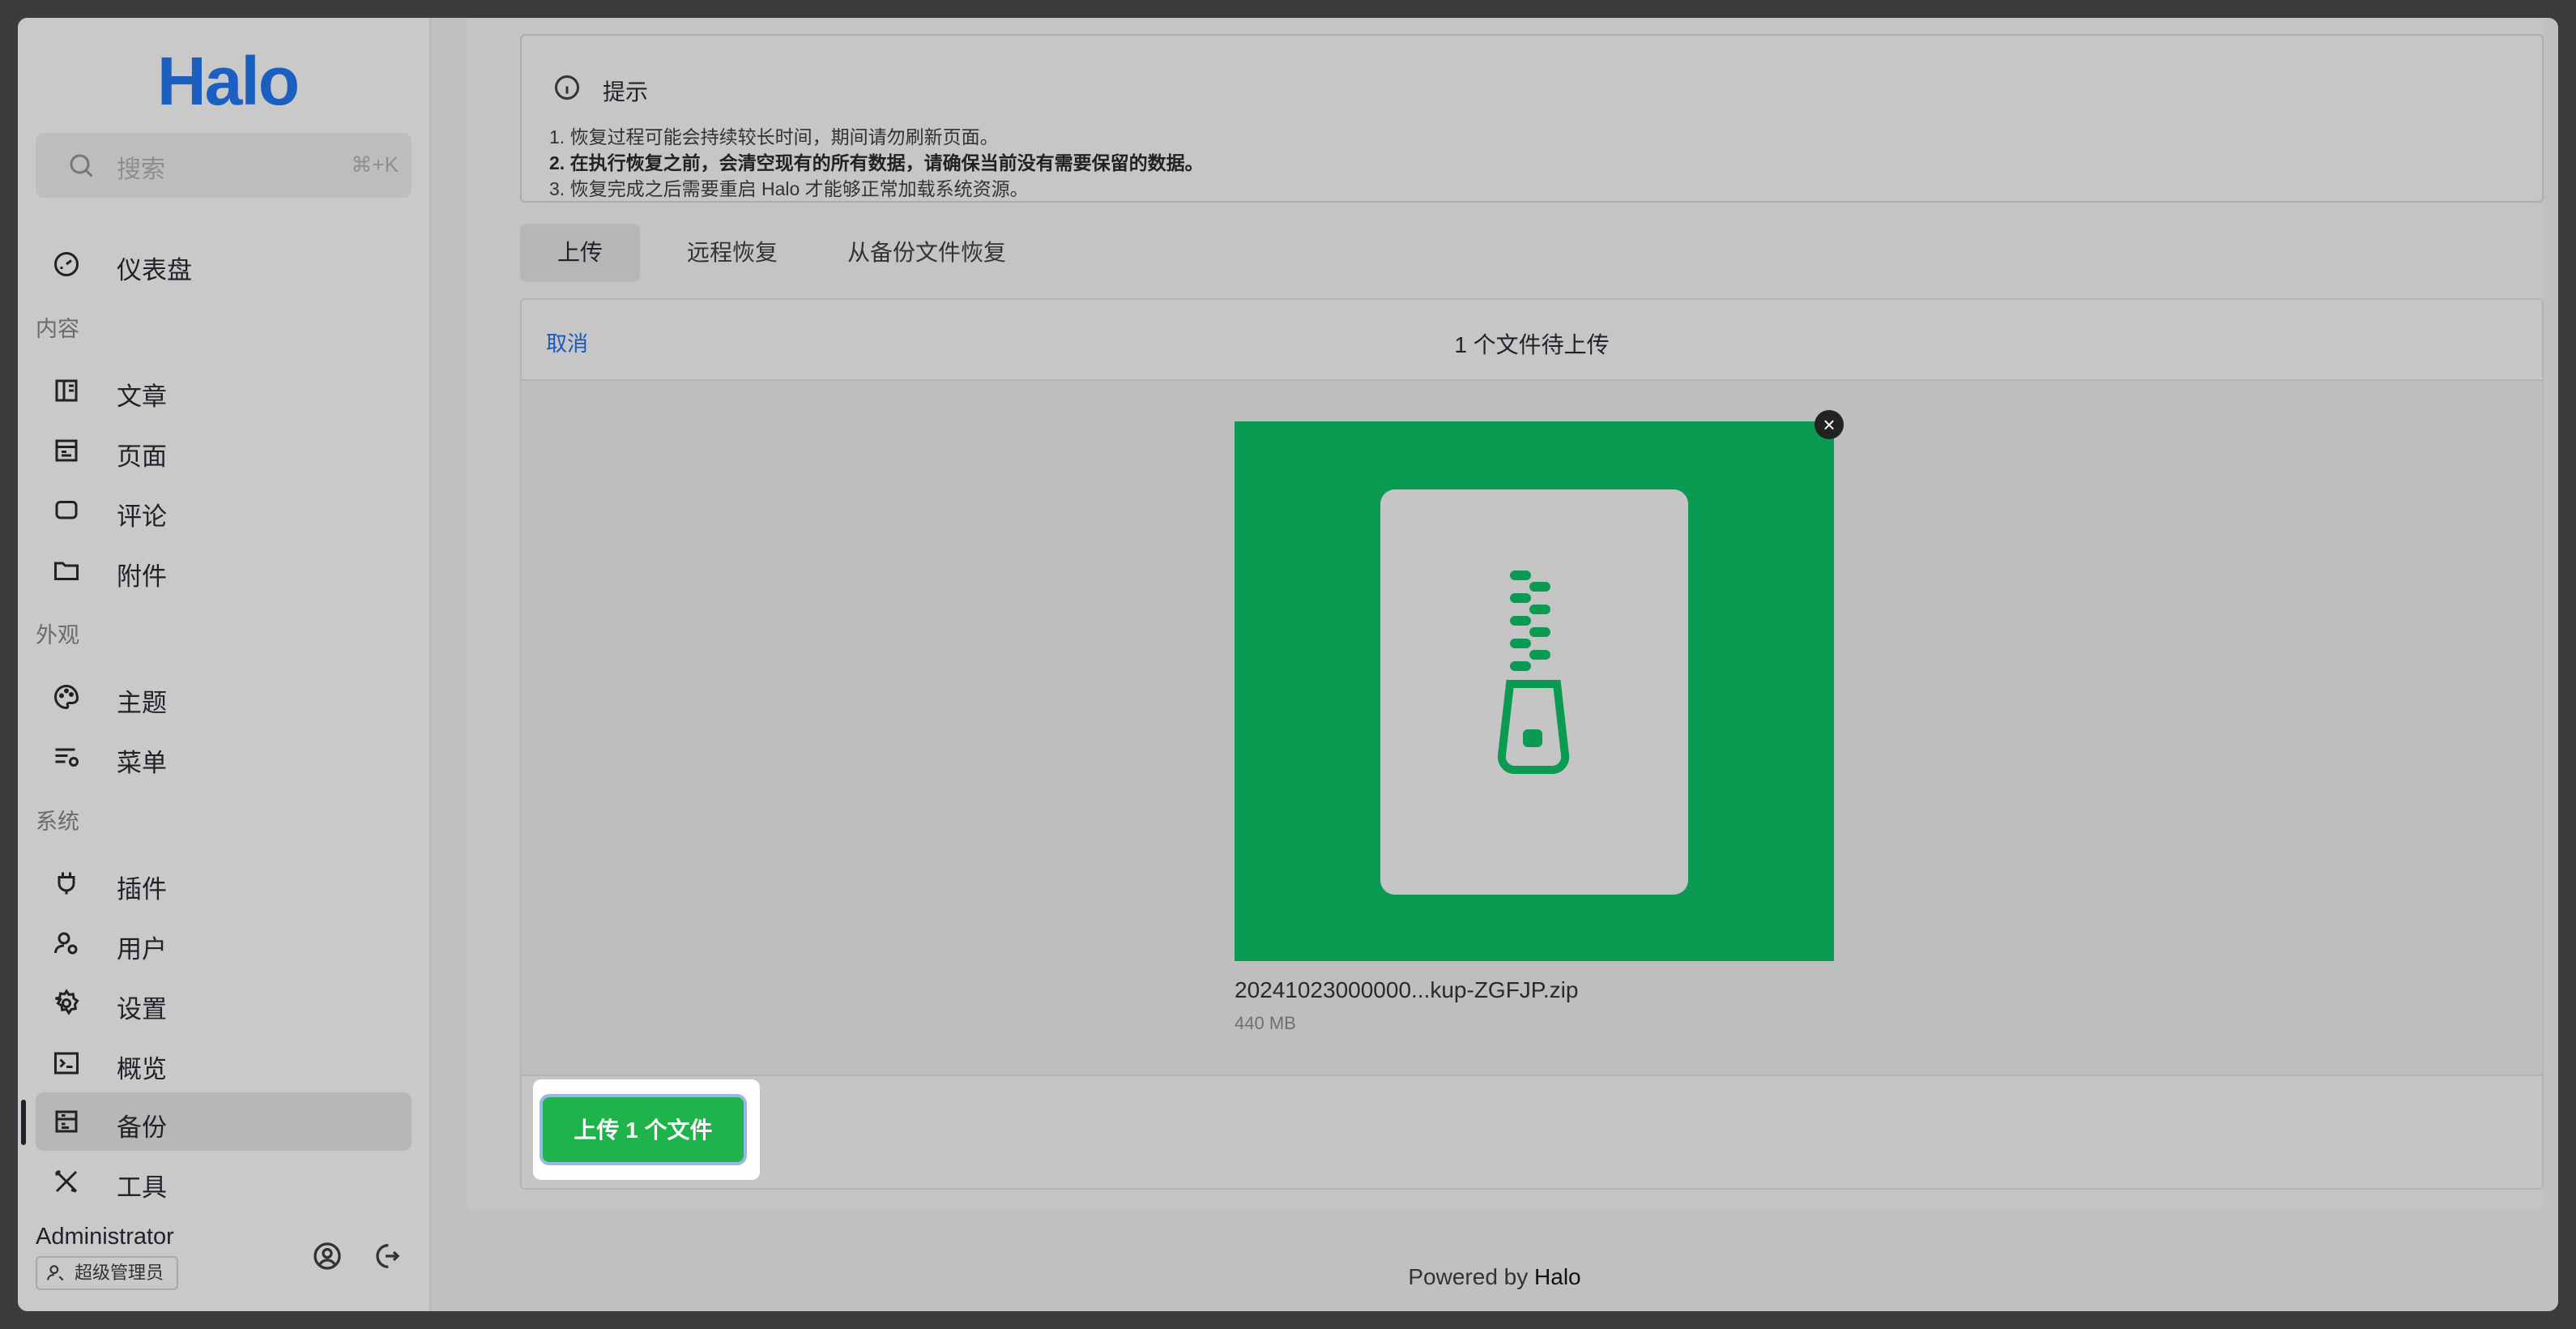 This screenshot has height=1329, width=2576. Describe the element at coordinates (224, 697) in the screenshot. I see `sidebar-item-themes: 主题` at that location.